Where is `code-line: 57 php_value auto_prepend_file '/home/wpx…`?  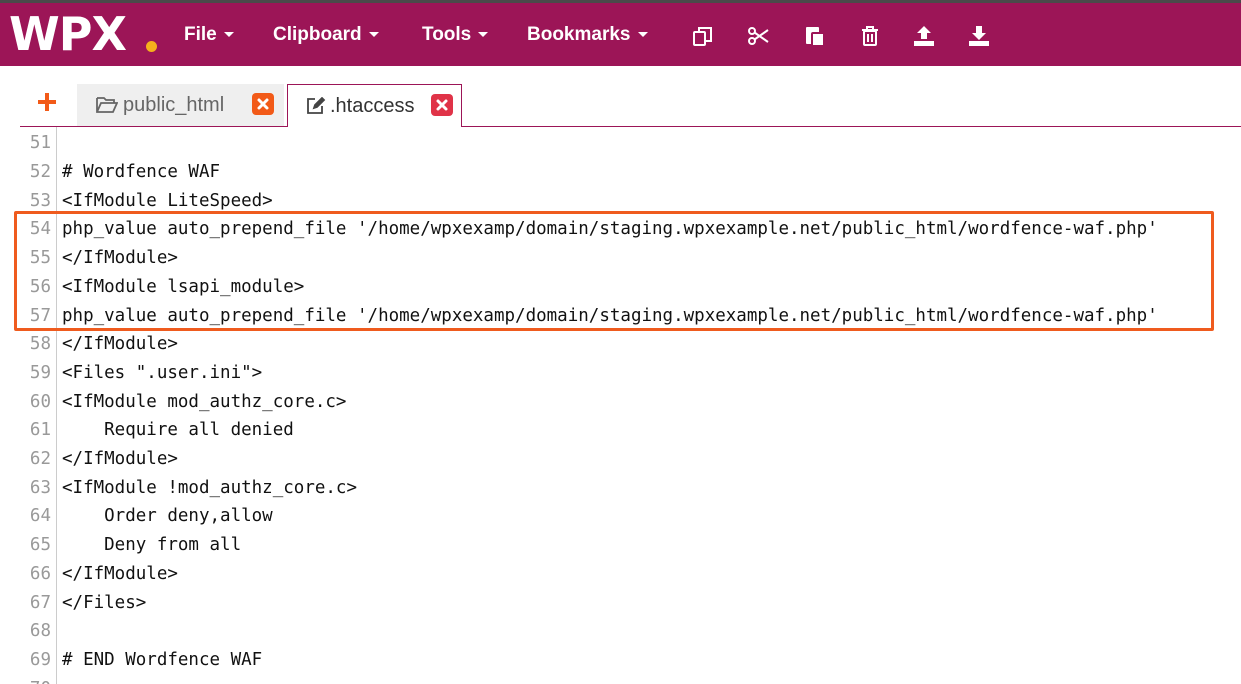
code-line: 57 php_value auto_prepend_file '/home/wpx… is located at coordinates (630, 316).